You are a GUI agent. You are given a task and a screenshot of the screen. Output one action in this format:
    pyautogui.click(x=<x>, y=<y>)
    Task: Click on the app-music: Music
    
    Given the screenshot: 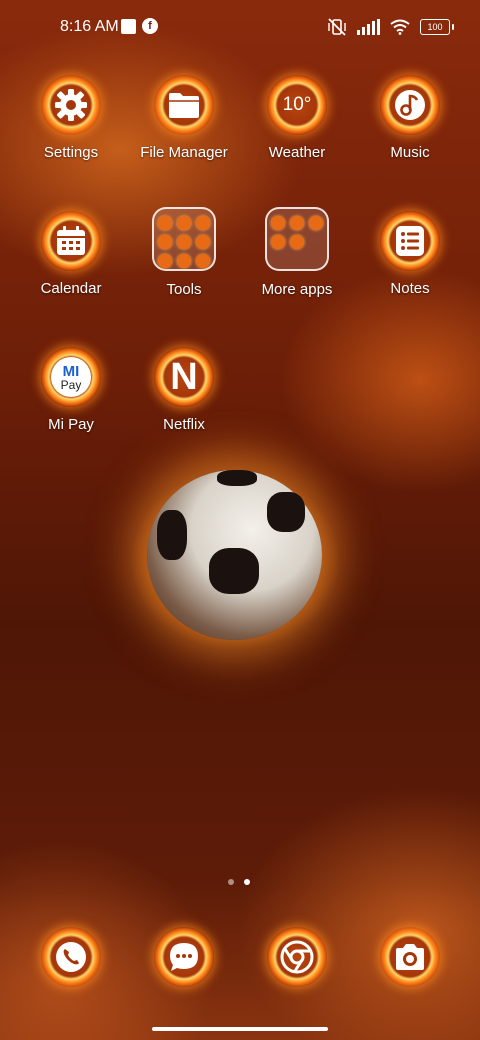 What is the action you would take?
    pyautogui.click(x=410, y=118)
    